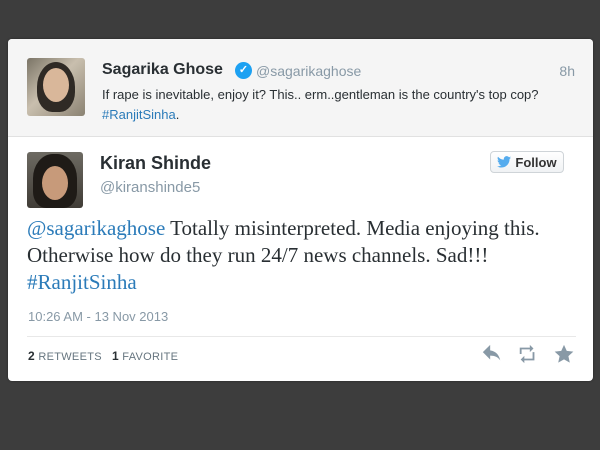 The height and width of the screenshot is (450, 600). Describe the element at coordinates (177, 114) in the screenshot. I see `parent-tweet-trailing: .` at that location.